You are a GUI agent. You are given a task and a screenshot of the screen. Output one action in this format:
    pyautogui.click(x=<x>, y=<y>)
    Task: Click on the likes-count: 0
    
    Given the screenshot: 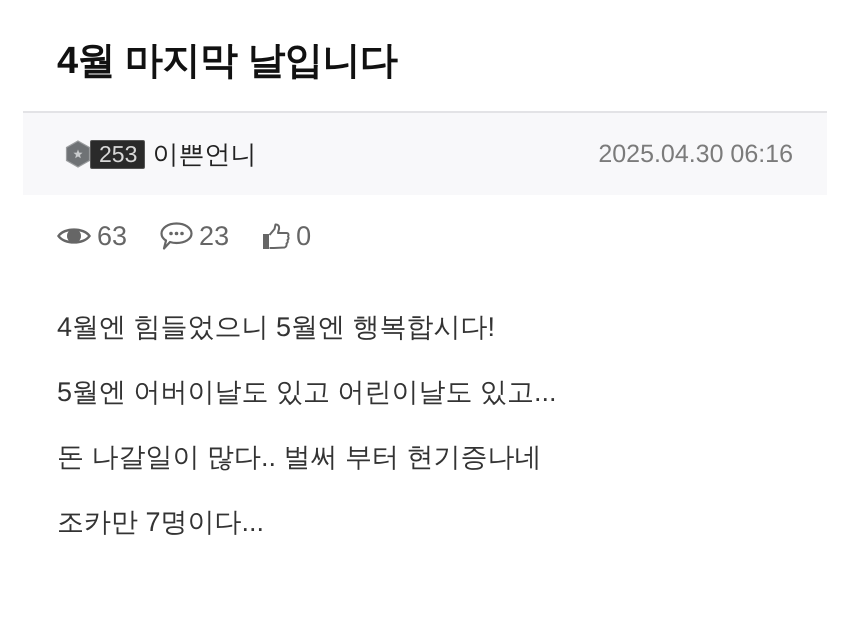 What is the action you would take?
    pyautogui.click(x=304, y=236)
    